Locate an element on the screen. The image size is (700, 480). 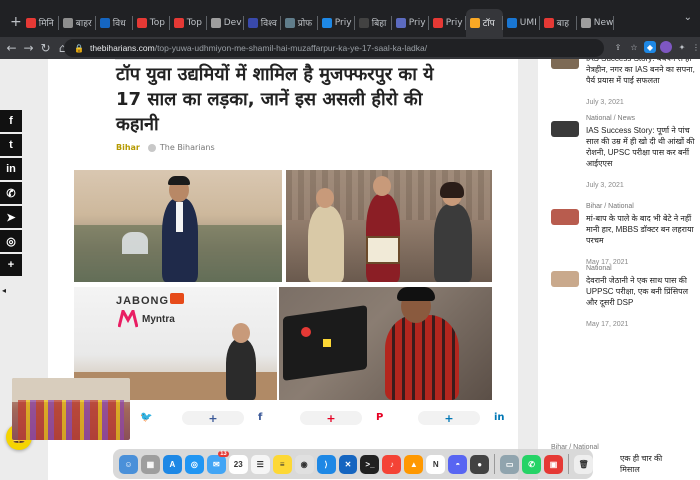
extension-icon is located at coordinates (666, 47).